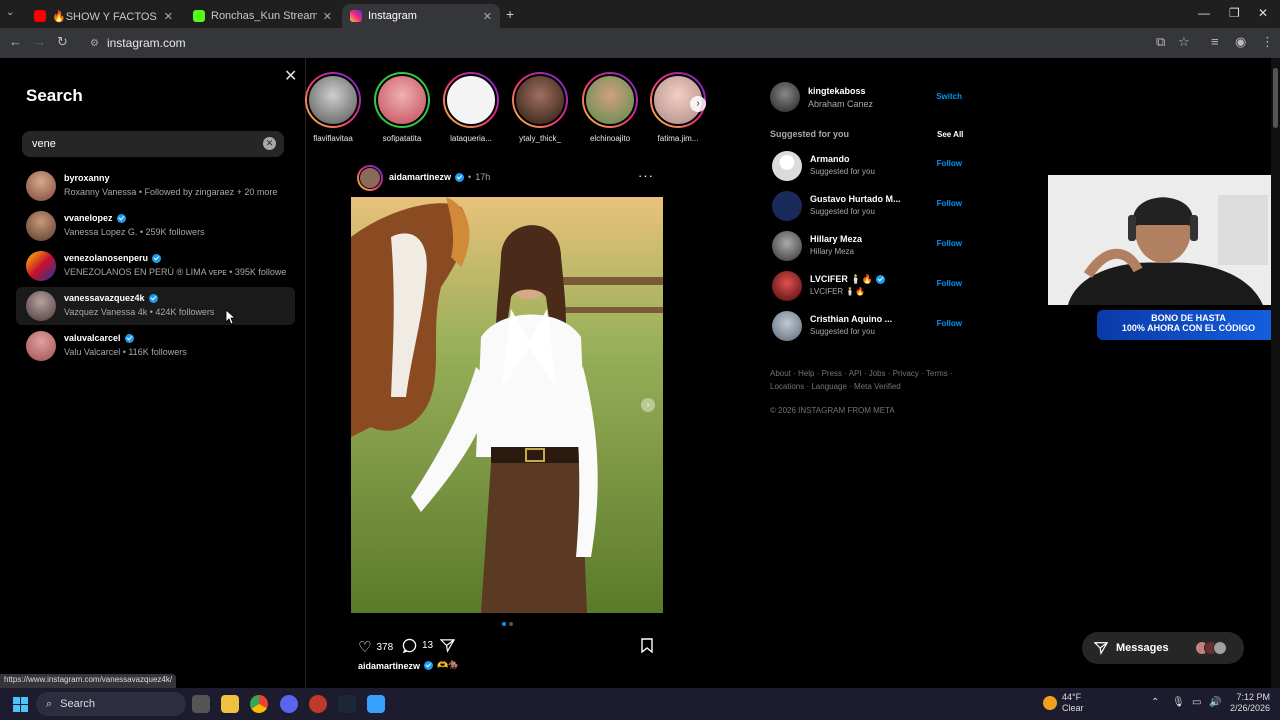 The width and height of the screenshot is (1280, 720). What do you see at coordinates (289, 704) in the screenshot?
I see `discord-icon` at bounding box center [289, 704].